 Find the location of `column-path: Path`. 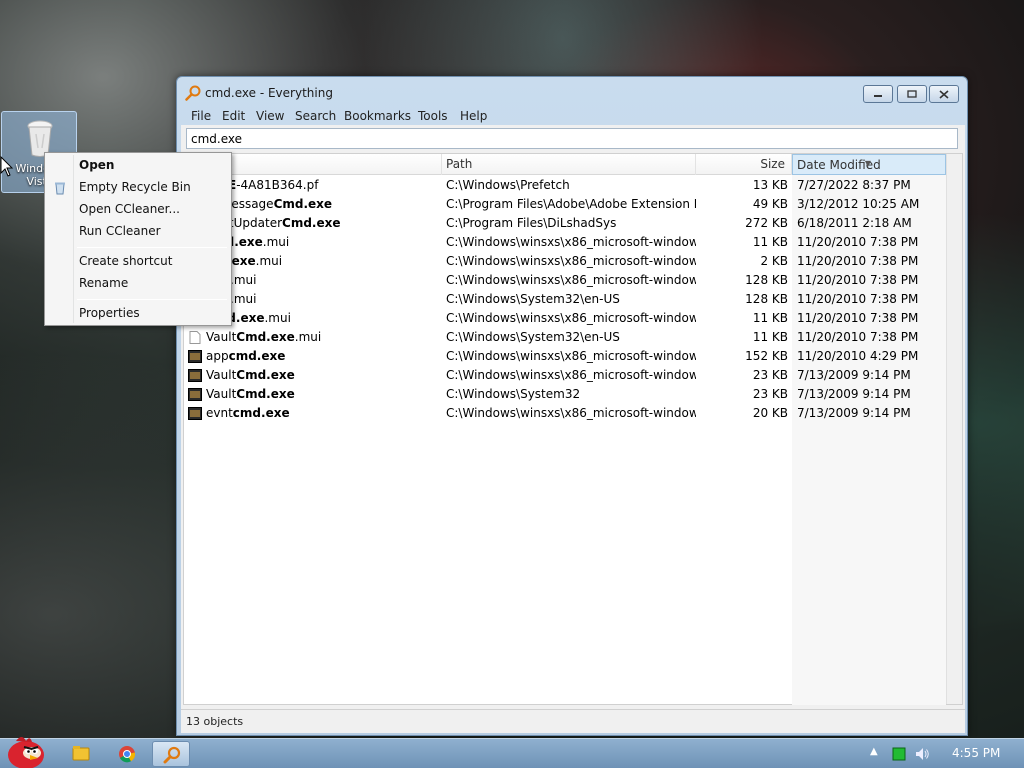

column-path: Path is located at coordinates (569, 164).